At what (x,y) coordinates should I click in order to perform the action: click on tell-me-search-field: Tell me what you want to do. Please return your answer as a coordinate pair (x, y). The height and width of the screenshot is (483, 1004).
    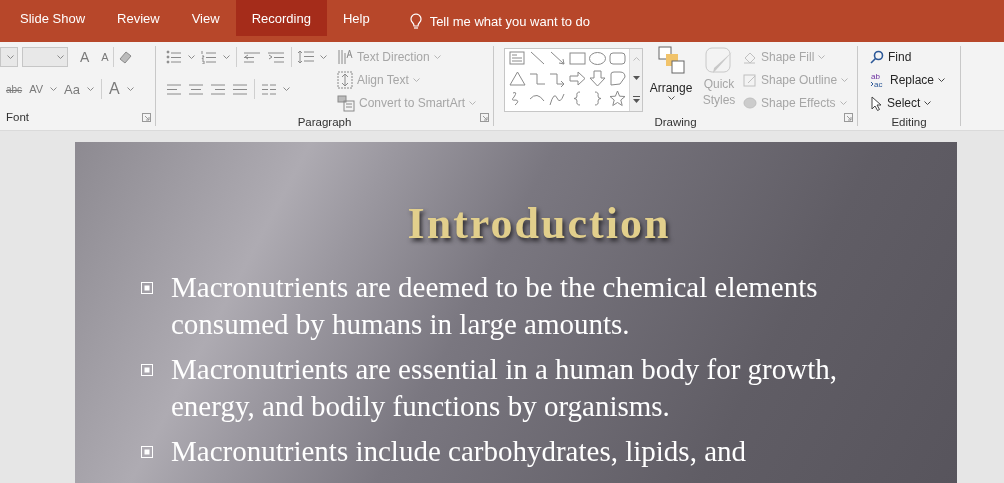
    Looking at the image, I should click on (510, 21).